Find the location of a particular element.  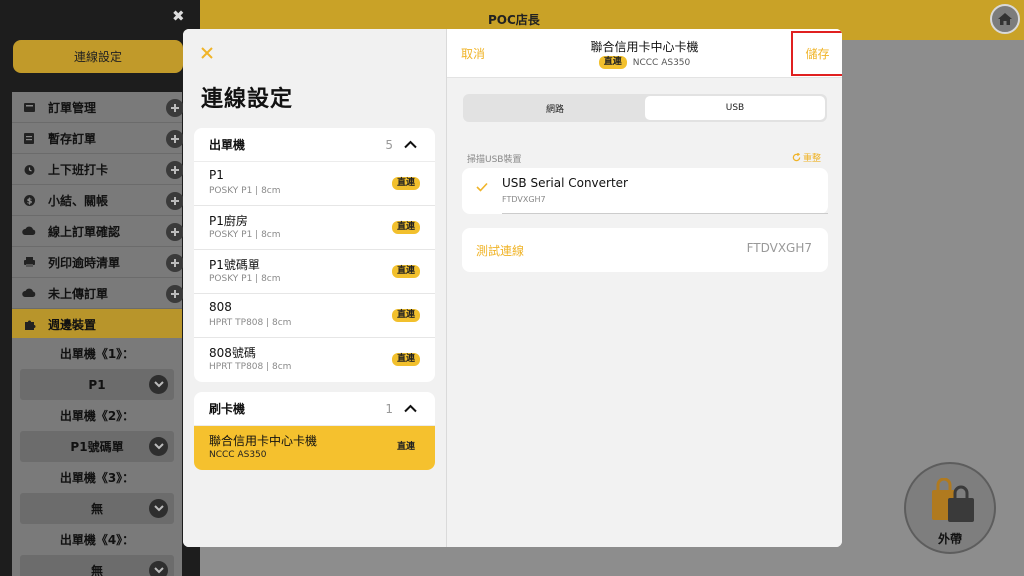

detail-title: 聯合信用卡中心卡機 is located at coordinates (644, 47).